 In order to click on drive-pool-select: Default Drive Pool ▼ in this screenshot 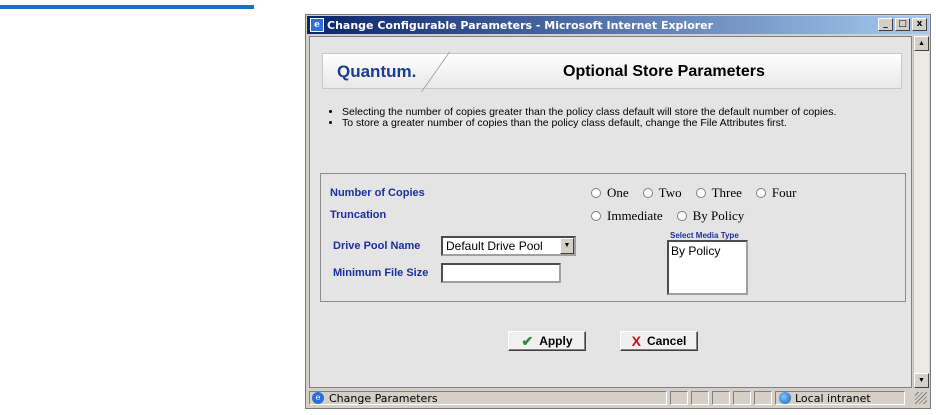, I will do `click(508, 246)`.